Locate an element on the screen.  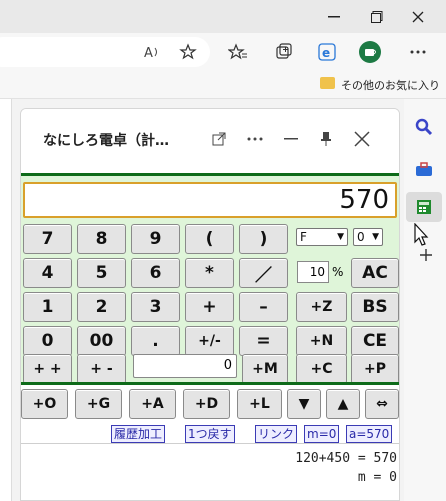
svg-text: e is located at coordinates (326, 53).